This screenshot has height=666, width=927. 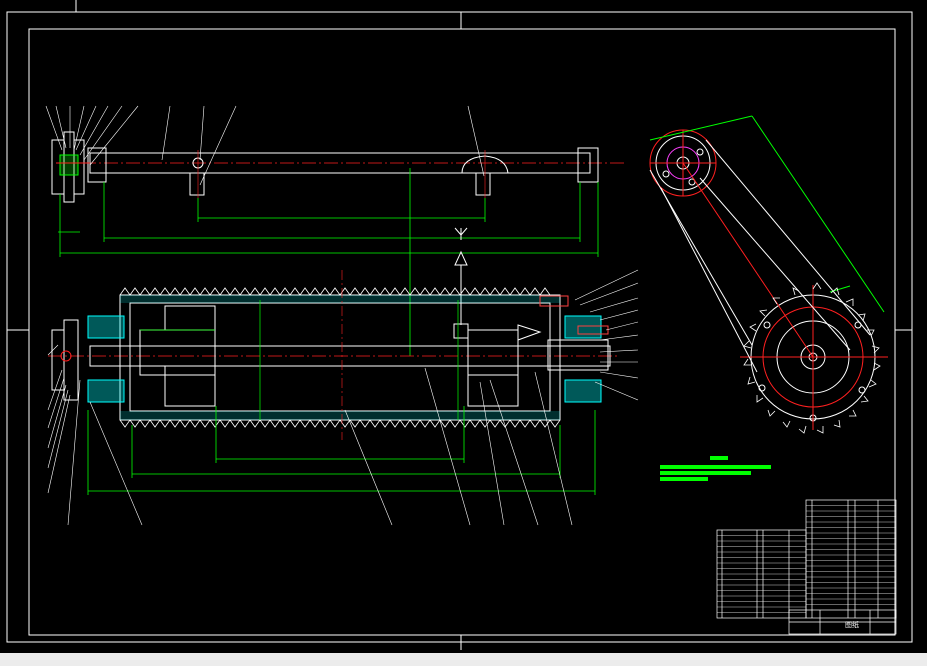 What do you see at coordinates (715, 468) in the screenshot?
I see `technical-notes` at bounding box center [715, 468].